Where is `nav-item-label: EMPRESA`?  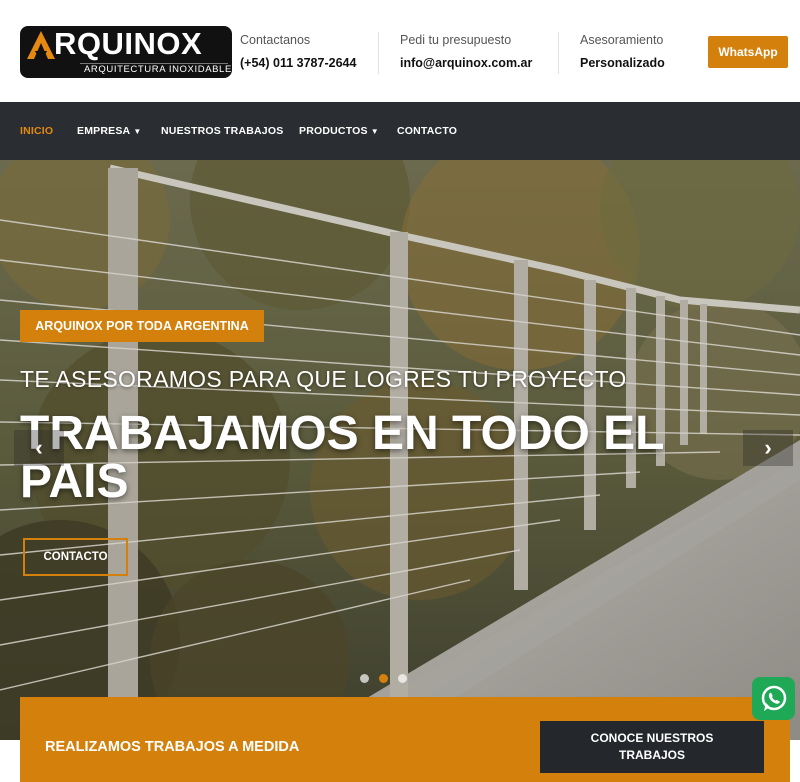 nav-item-label: EMPRESA is located at coordinates (104, 131).